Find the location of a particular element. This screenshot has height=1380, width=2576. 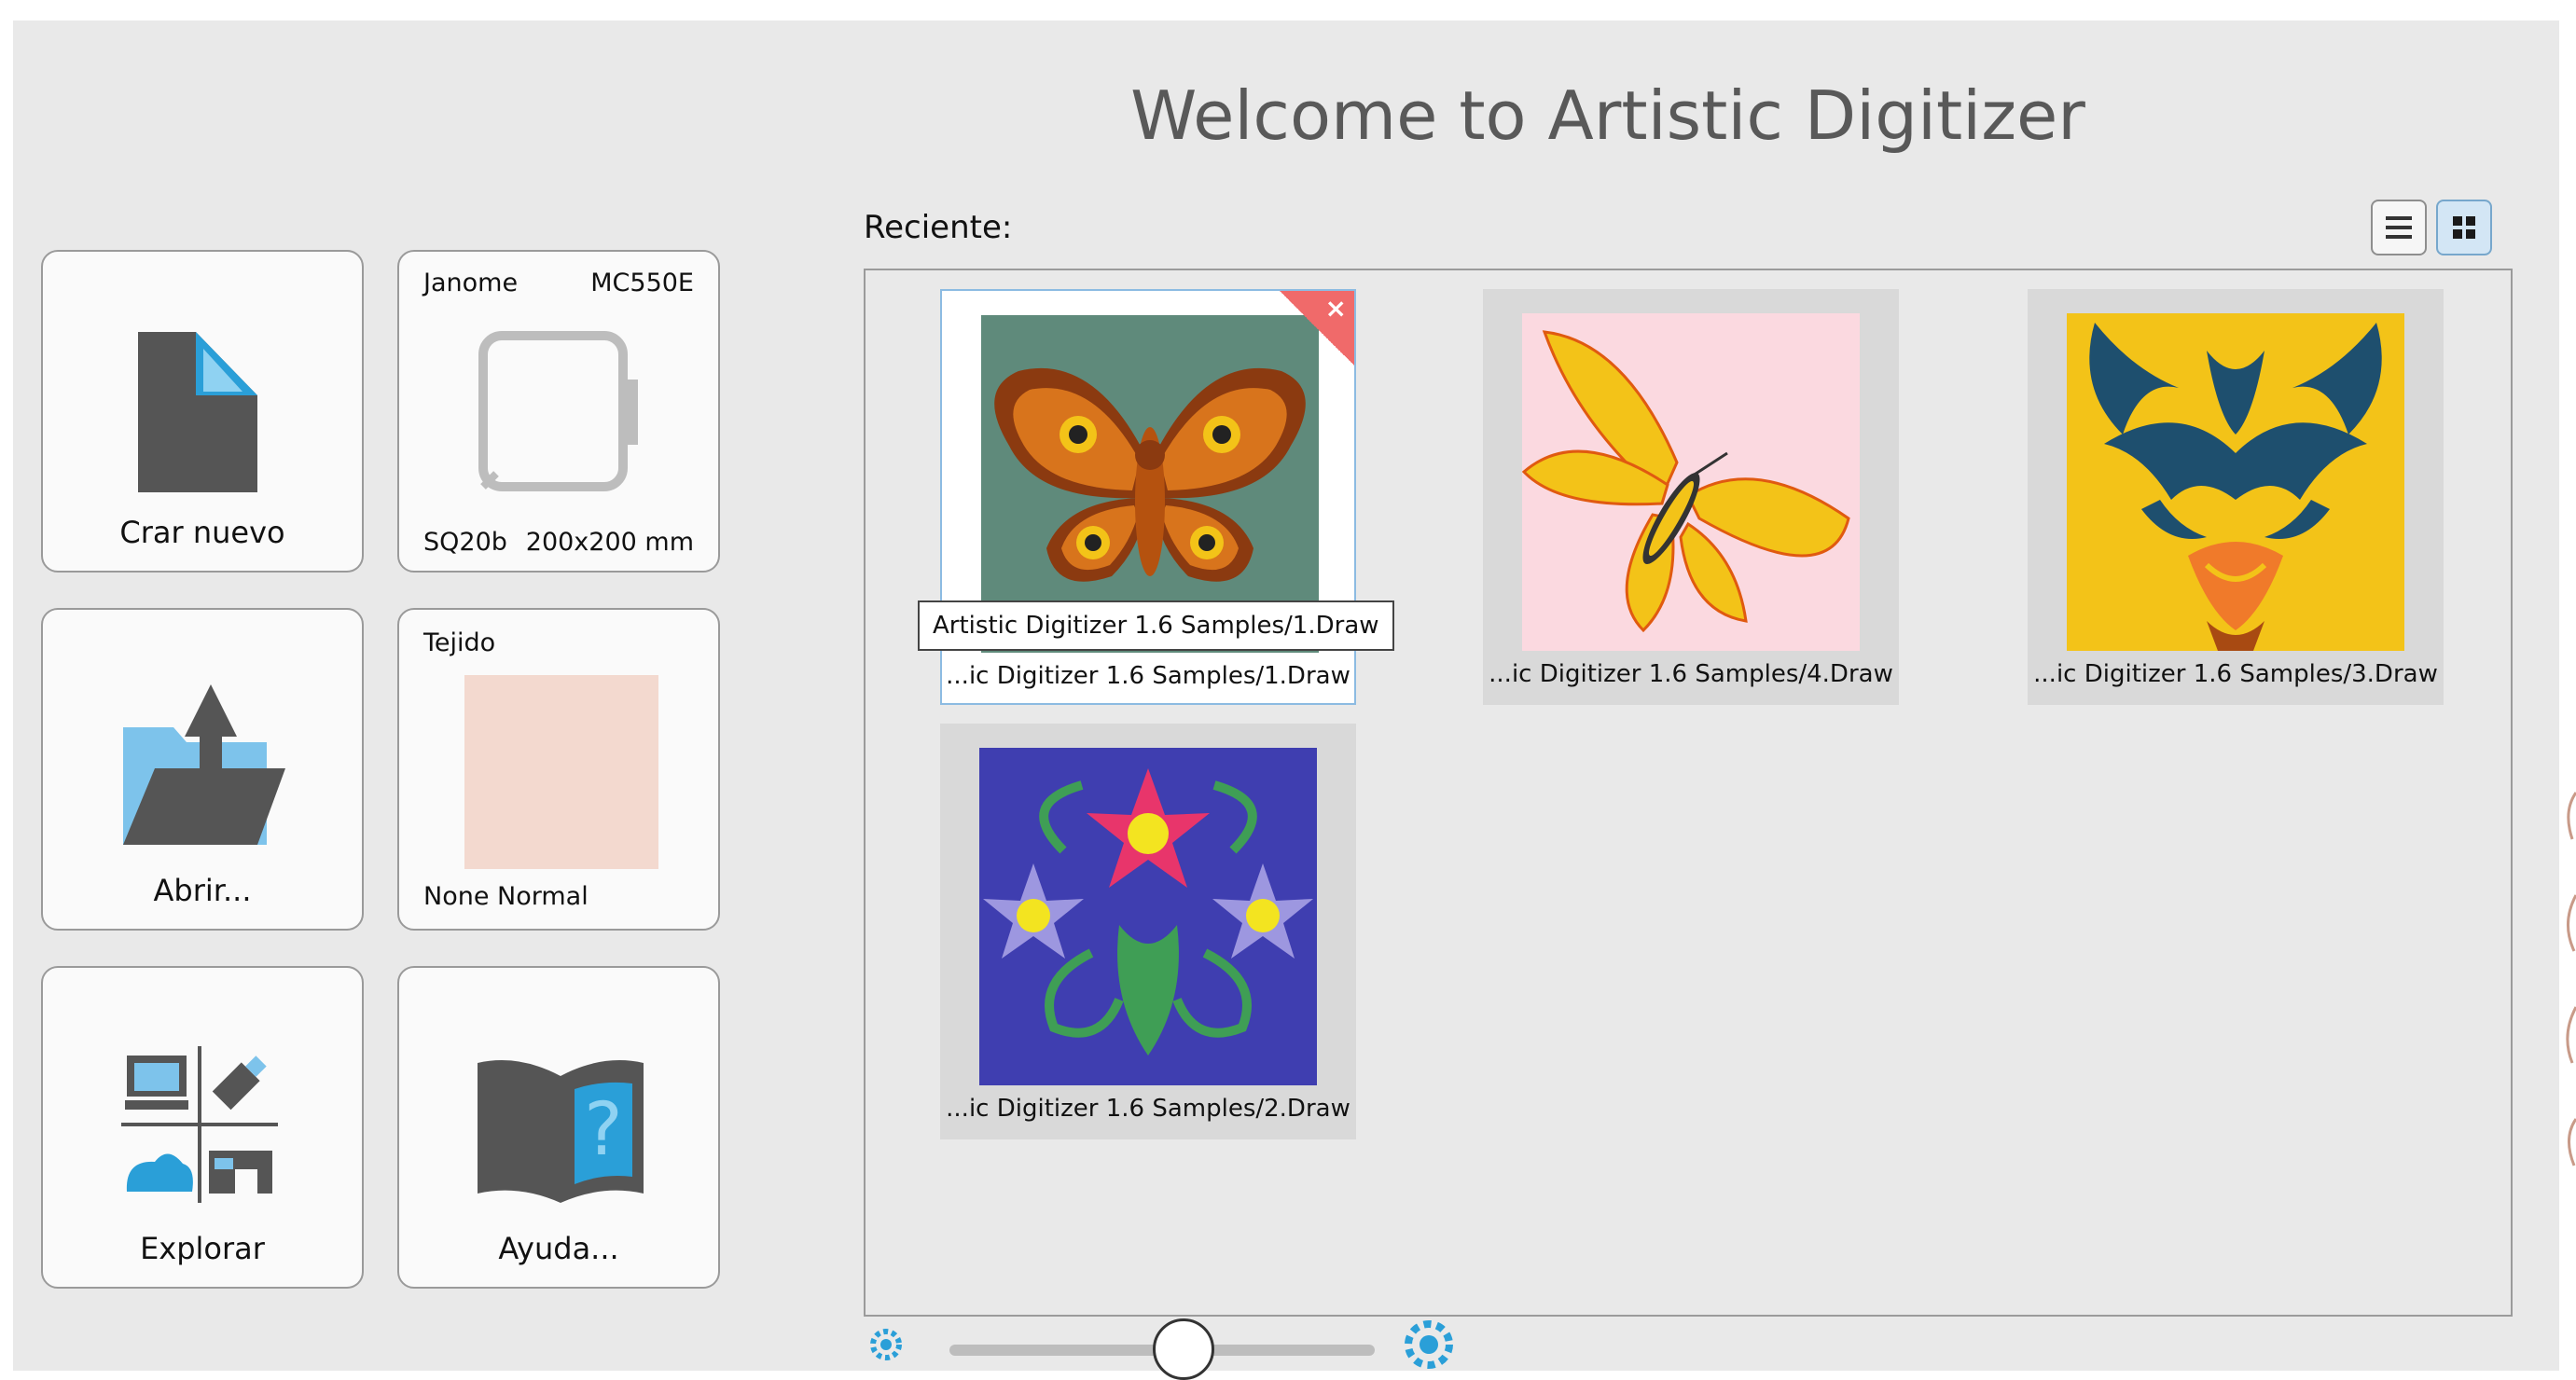

open-folder-icon is located at coordinates (204, 765).